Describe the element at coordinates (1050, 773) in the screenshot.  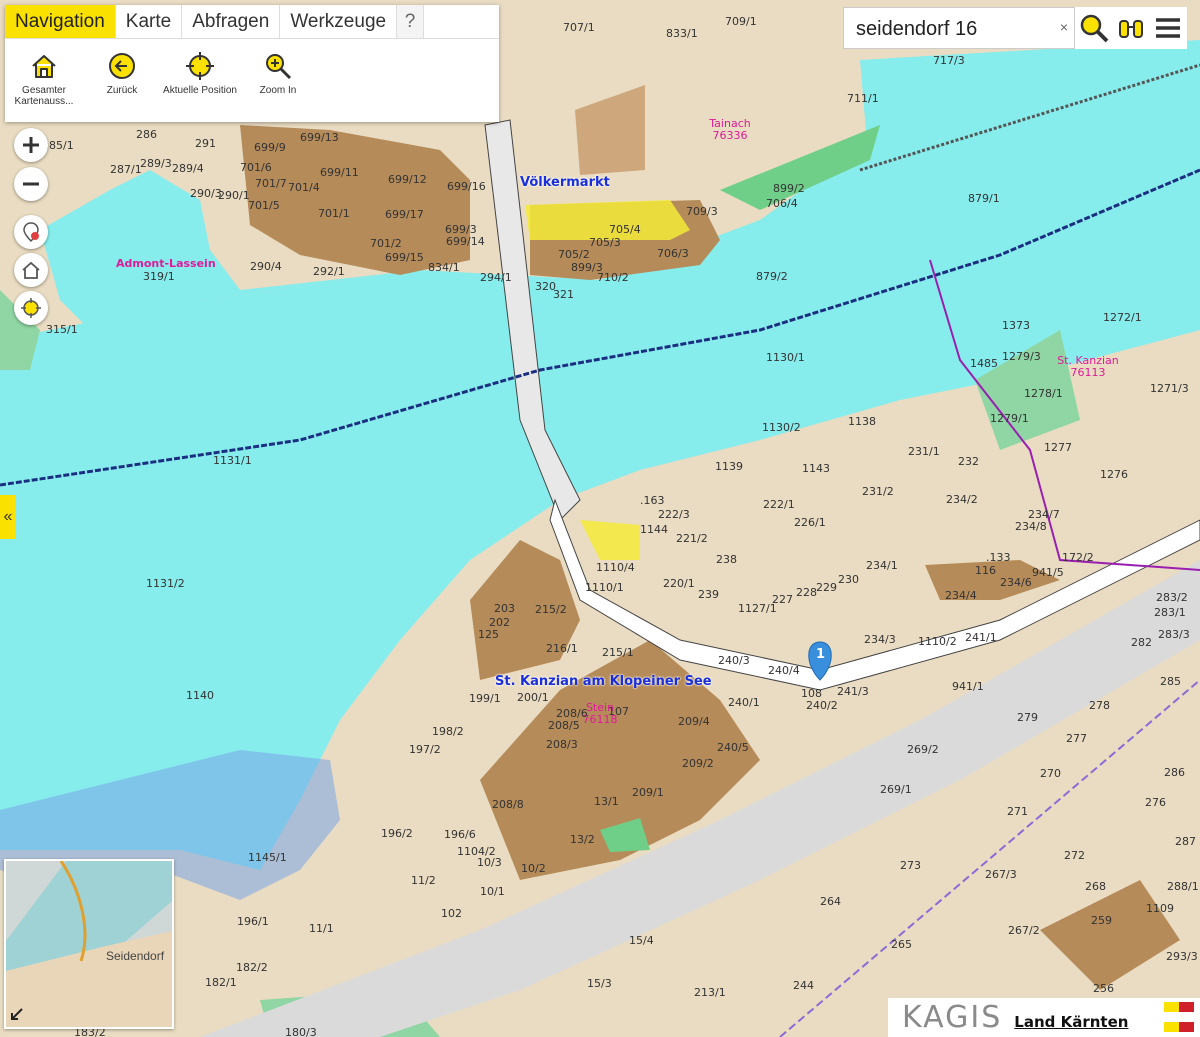
I see `parcel-label: 270` at that location.